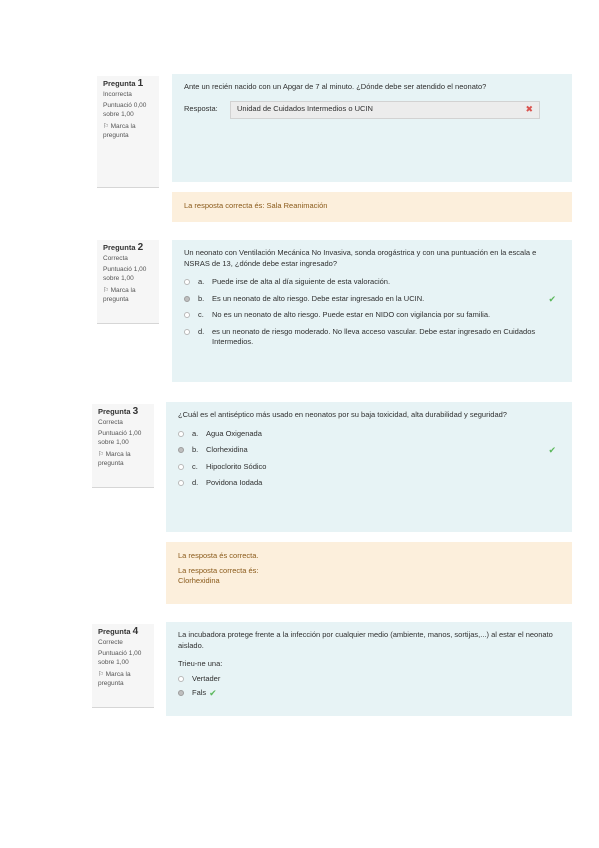 This screenshot has width=599, height=848. I want to click on question-number-value: 4, so click(135, 631).